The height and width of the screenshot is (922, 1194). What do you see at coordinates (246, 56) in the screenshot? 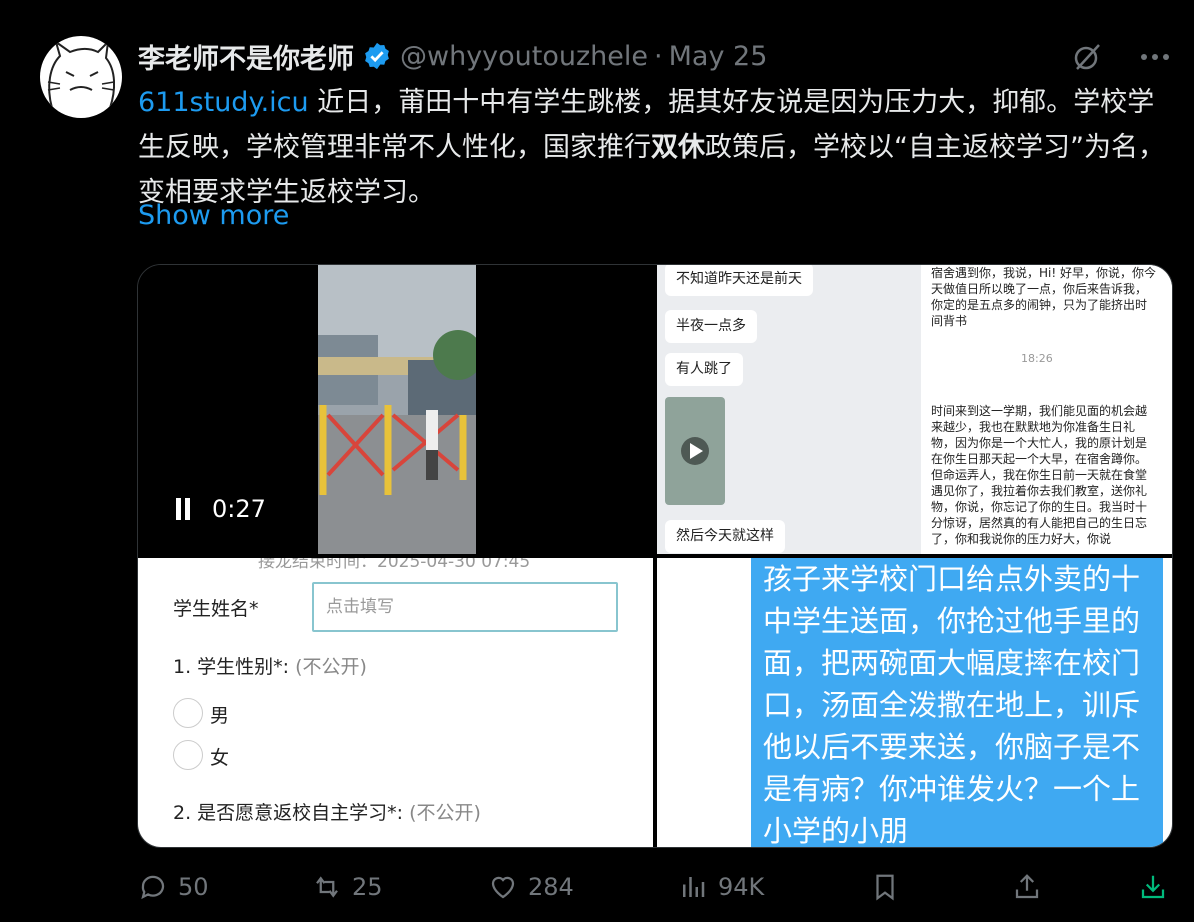
I see `author-name: 李老师不是你老师` at bounding box center [246, 56].